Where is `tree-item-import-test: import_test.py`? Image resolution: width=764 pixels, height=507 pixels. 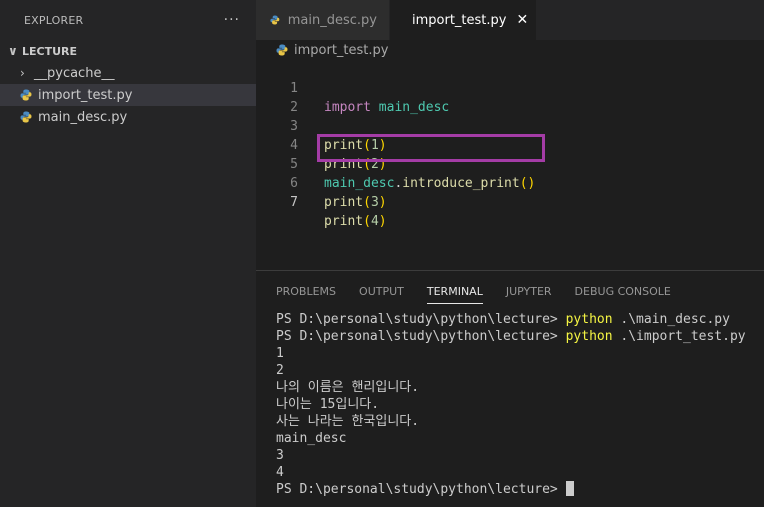 tree-item-import-test: import_test.py is located at coordinates (128, 95).